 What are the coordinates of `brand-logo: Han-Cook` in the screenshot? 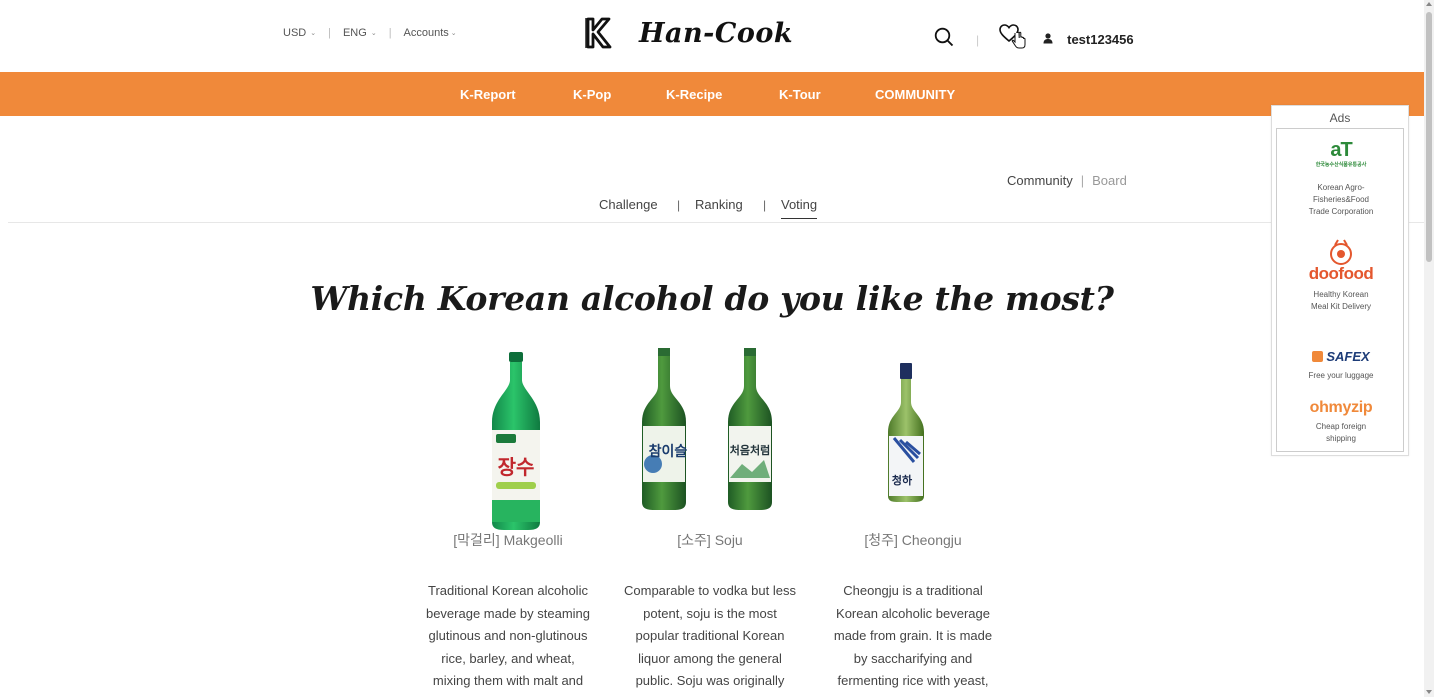 It's located at (688, 33).